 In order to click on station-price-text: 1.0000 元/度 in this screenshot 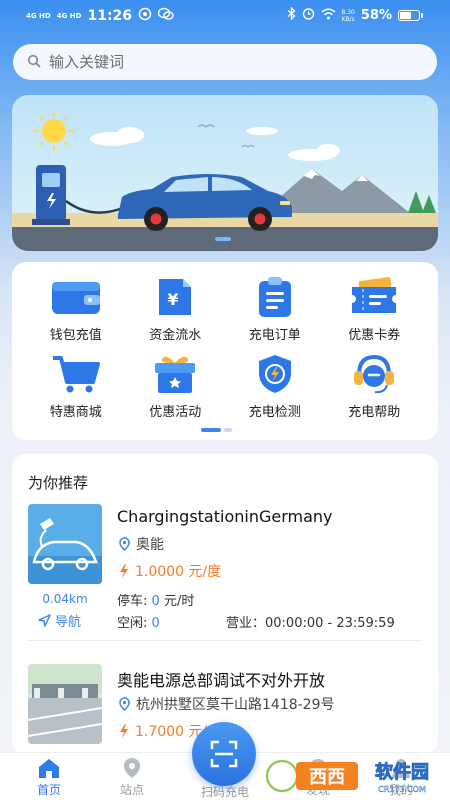, I will do `click(178, 572)`.